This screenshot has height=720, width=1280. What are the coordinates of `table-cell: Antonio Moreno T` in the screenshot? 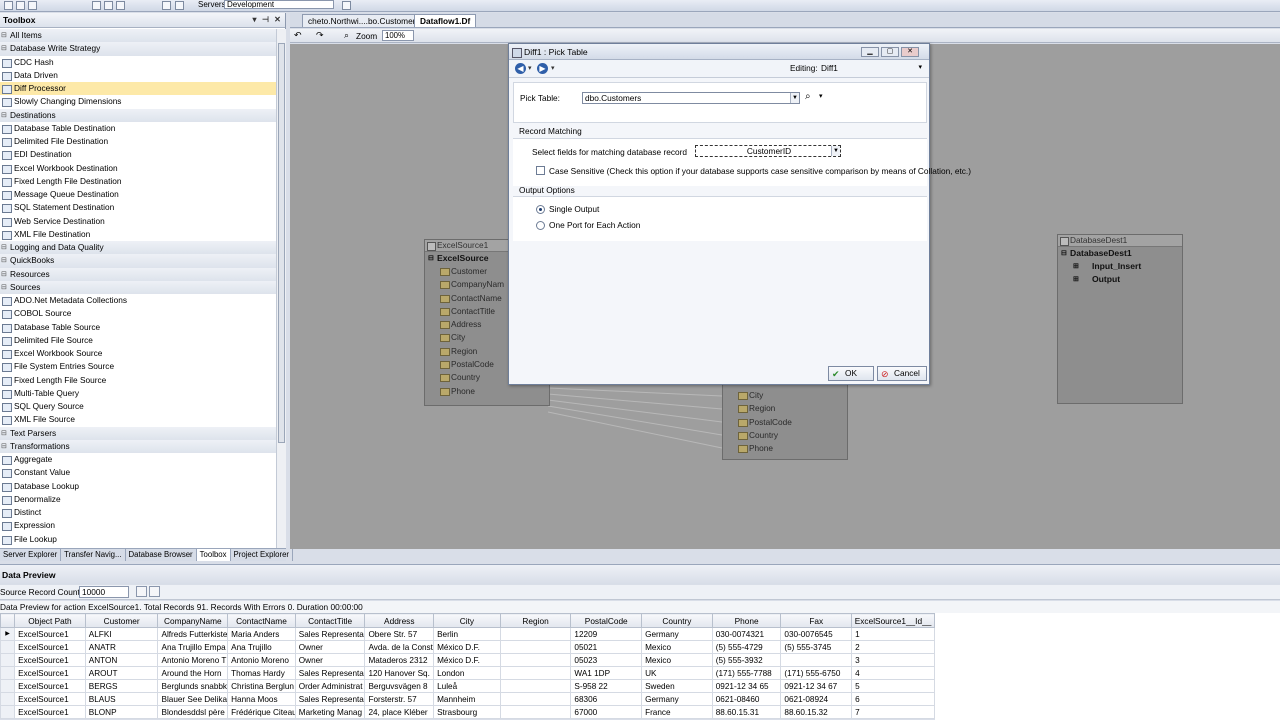 It's located at (193, 660).